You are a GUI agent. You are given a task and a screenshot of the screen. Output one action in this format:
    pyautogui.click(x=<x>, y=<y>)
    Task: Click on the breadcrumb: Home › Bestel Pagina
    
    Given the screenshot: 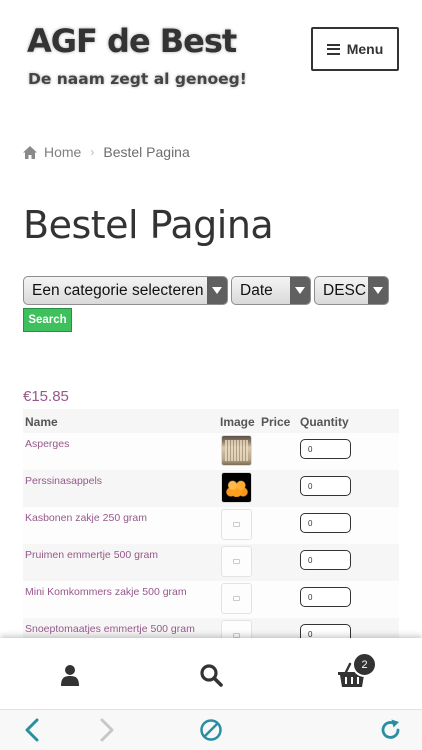 What is the action you would take?
    pyautogui.click(x=106, y=152)
    